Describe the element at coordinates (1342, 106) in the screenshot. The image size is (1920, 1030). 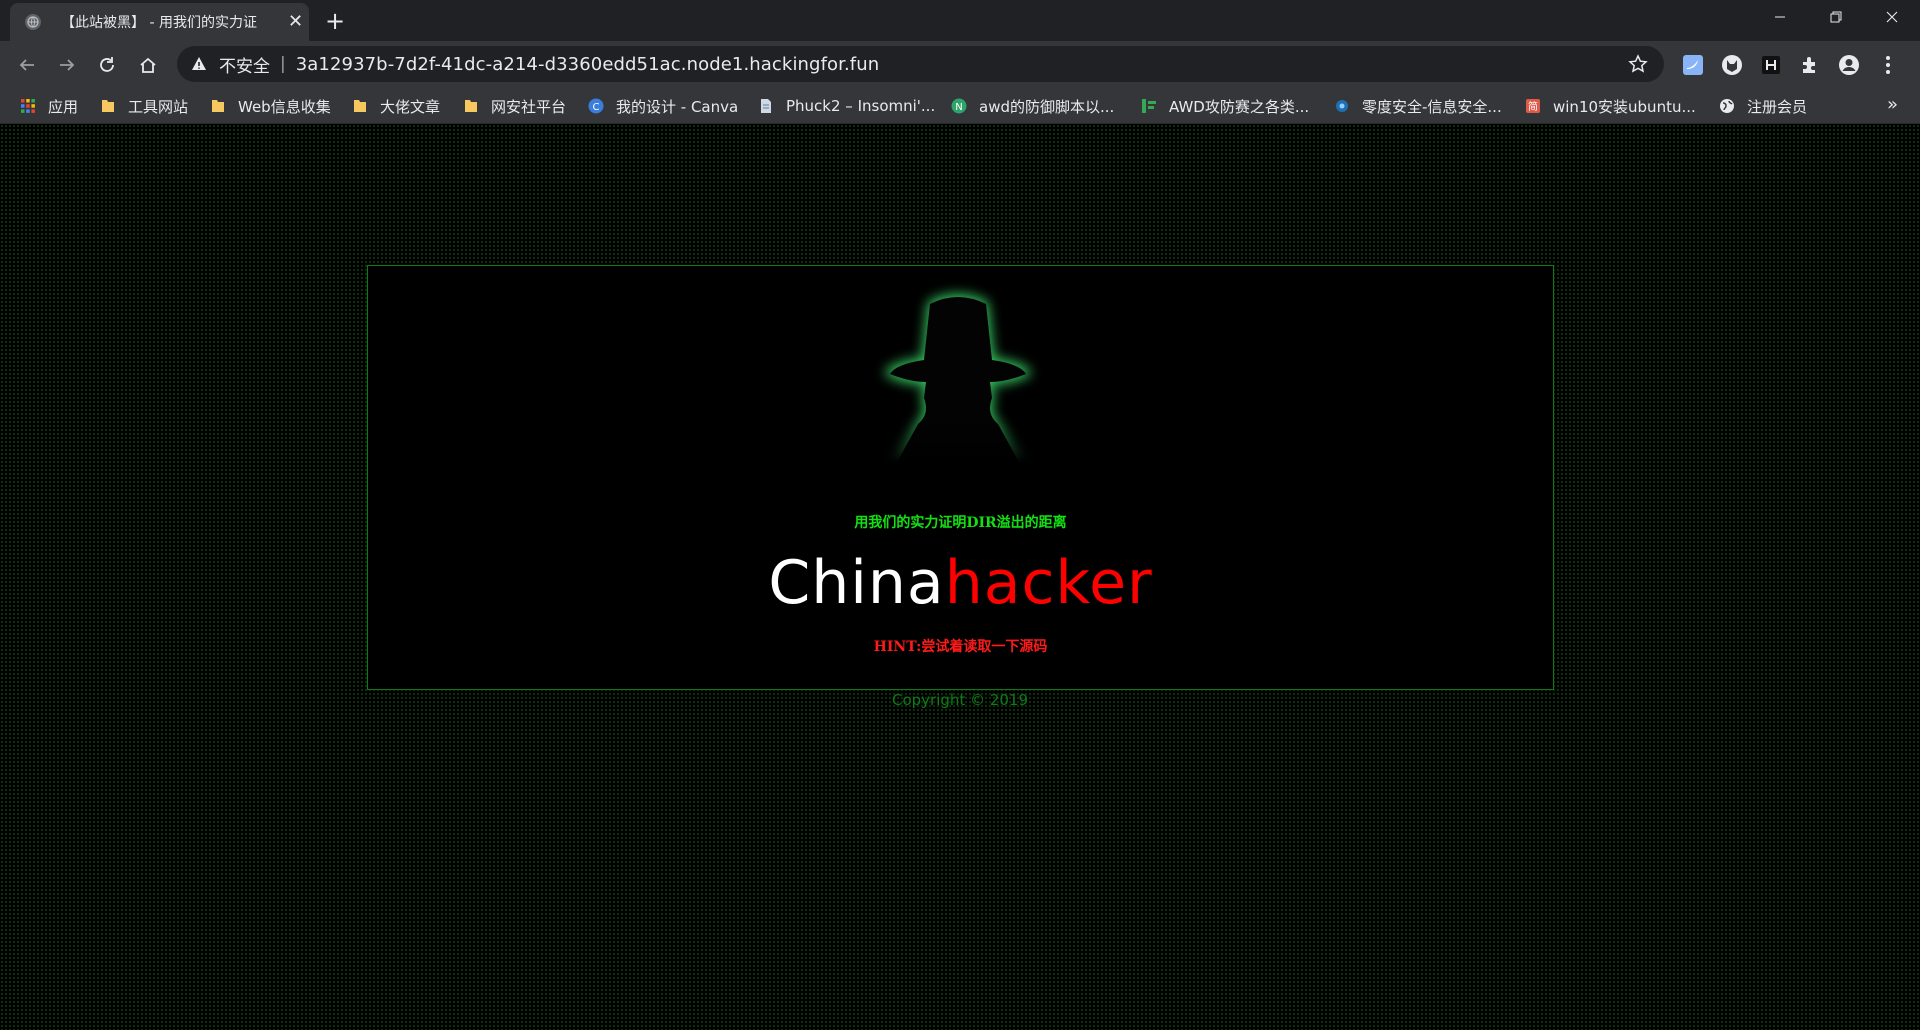
I see `gear-site-icon` at that location.